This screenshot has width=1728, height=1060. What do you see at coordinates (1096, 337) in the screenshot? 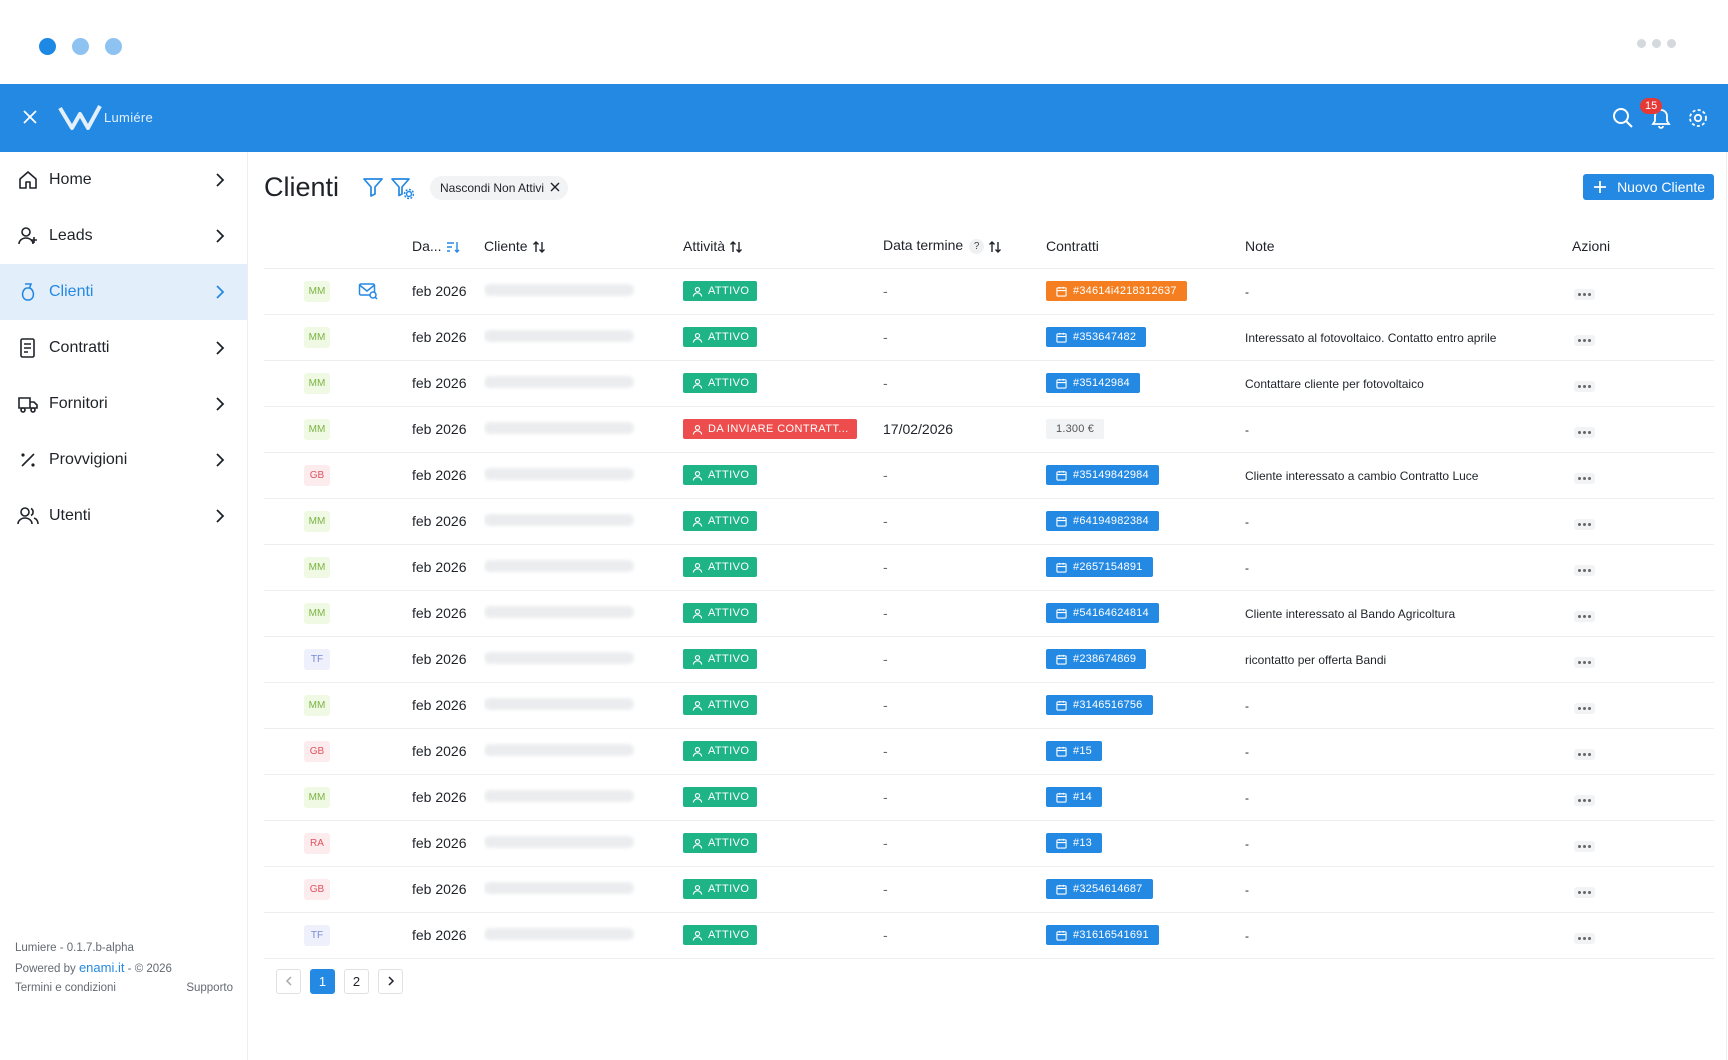
I see `contract-badge: #353647482` at bounding box center [1096, 337].